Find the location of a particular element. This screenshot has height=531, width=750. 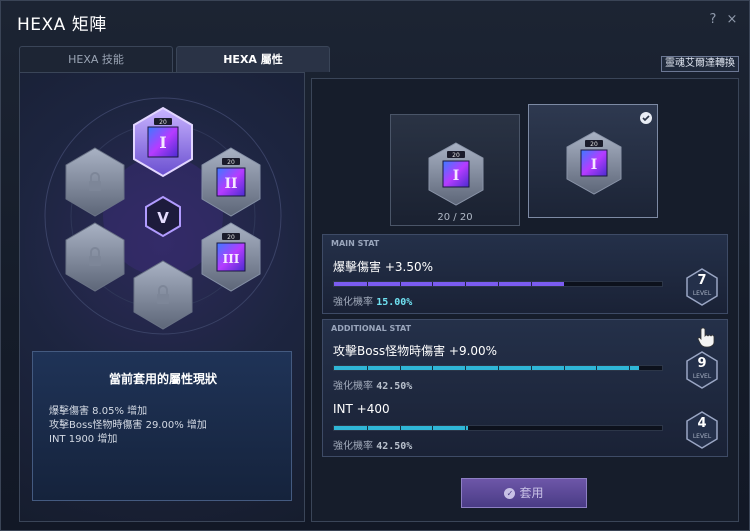

additional-stat-1-chance: 強化機率 42.50% is located at coordinates (372, 384).